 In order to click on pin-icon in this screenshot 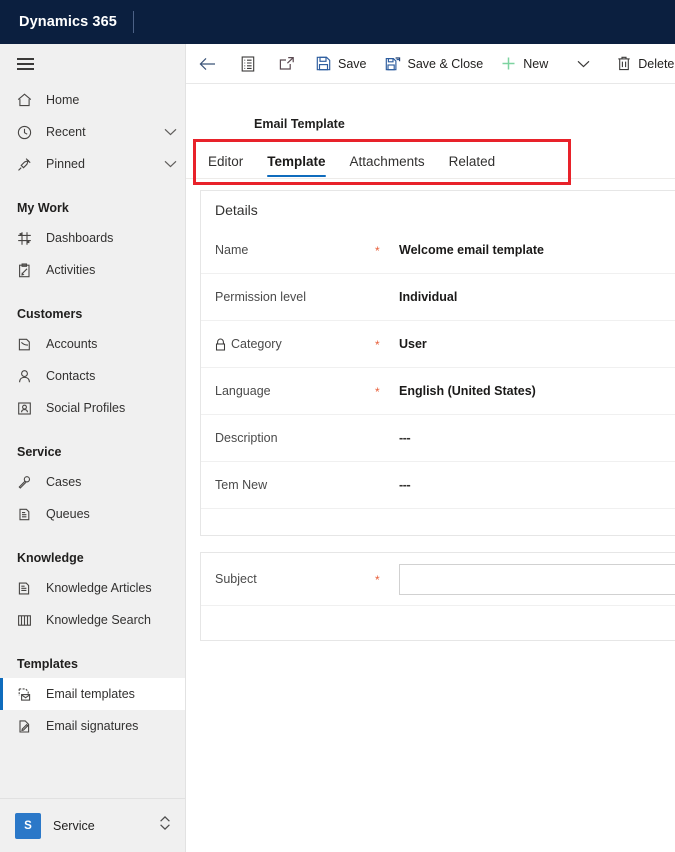, I will do `click(27, 164)`.